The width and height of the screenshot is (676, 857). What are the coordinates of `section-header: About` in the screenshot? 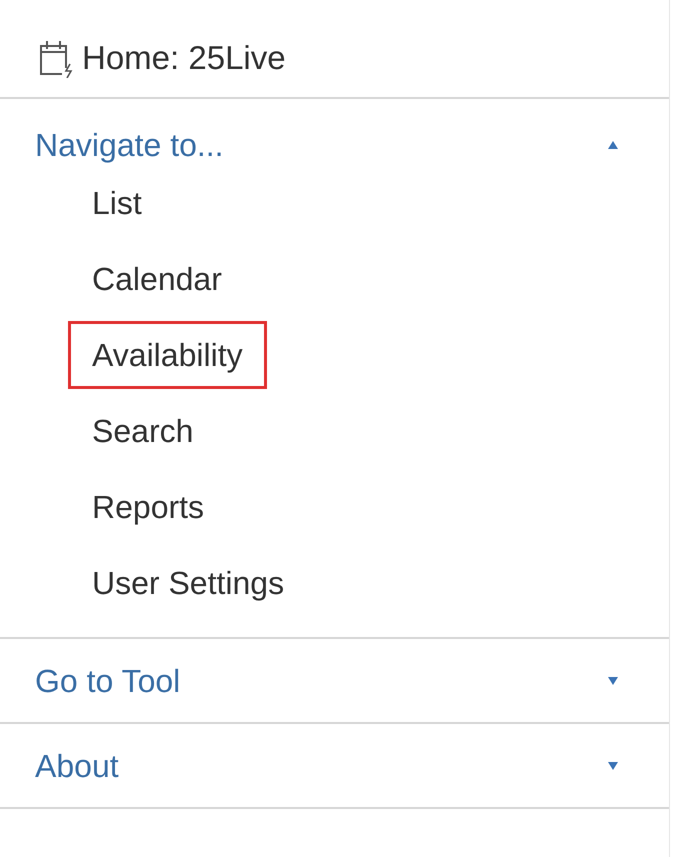 It's located at (334, 765).